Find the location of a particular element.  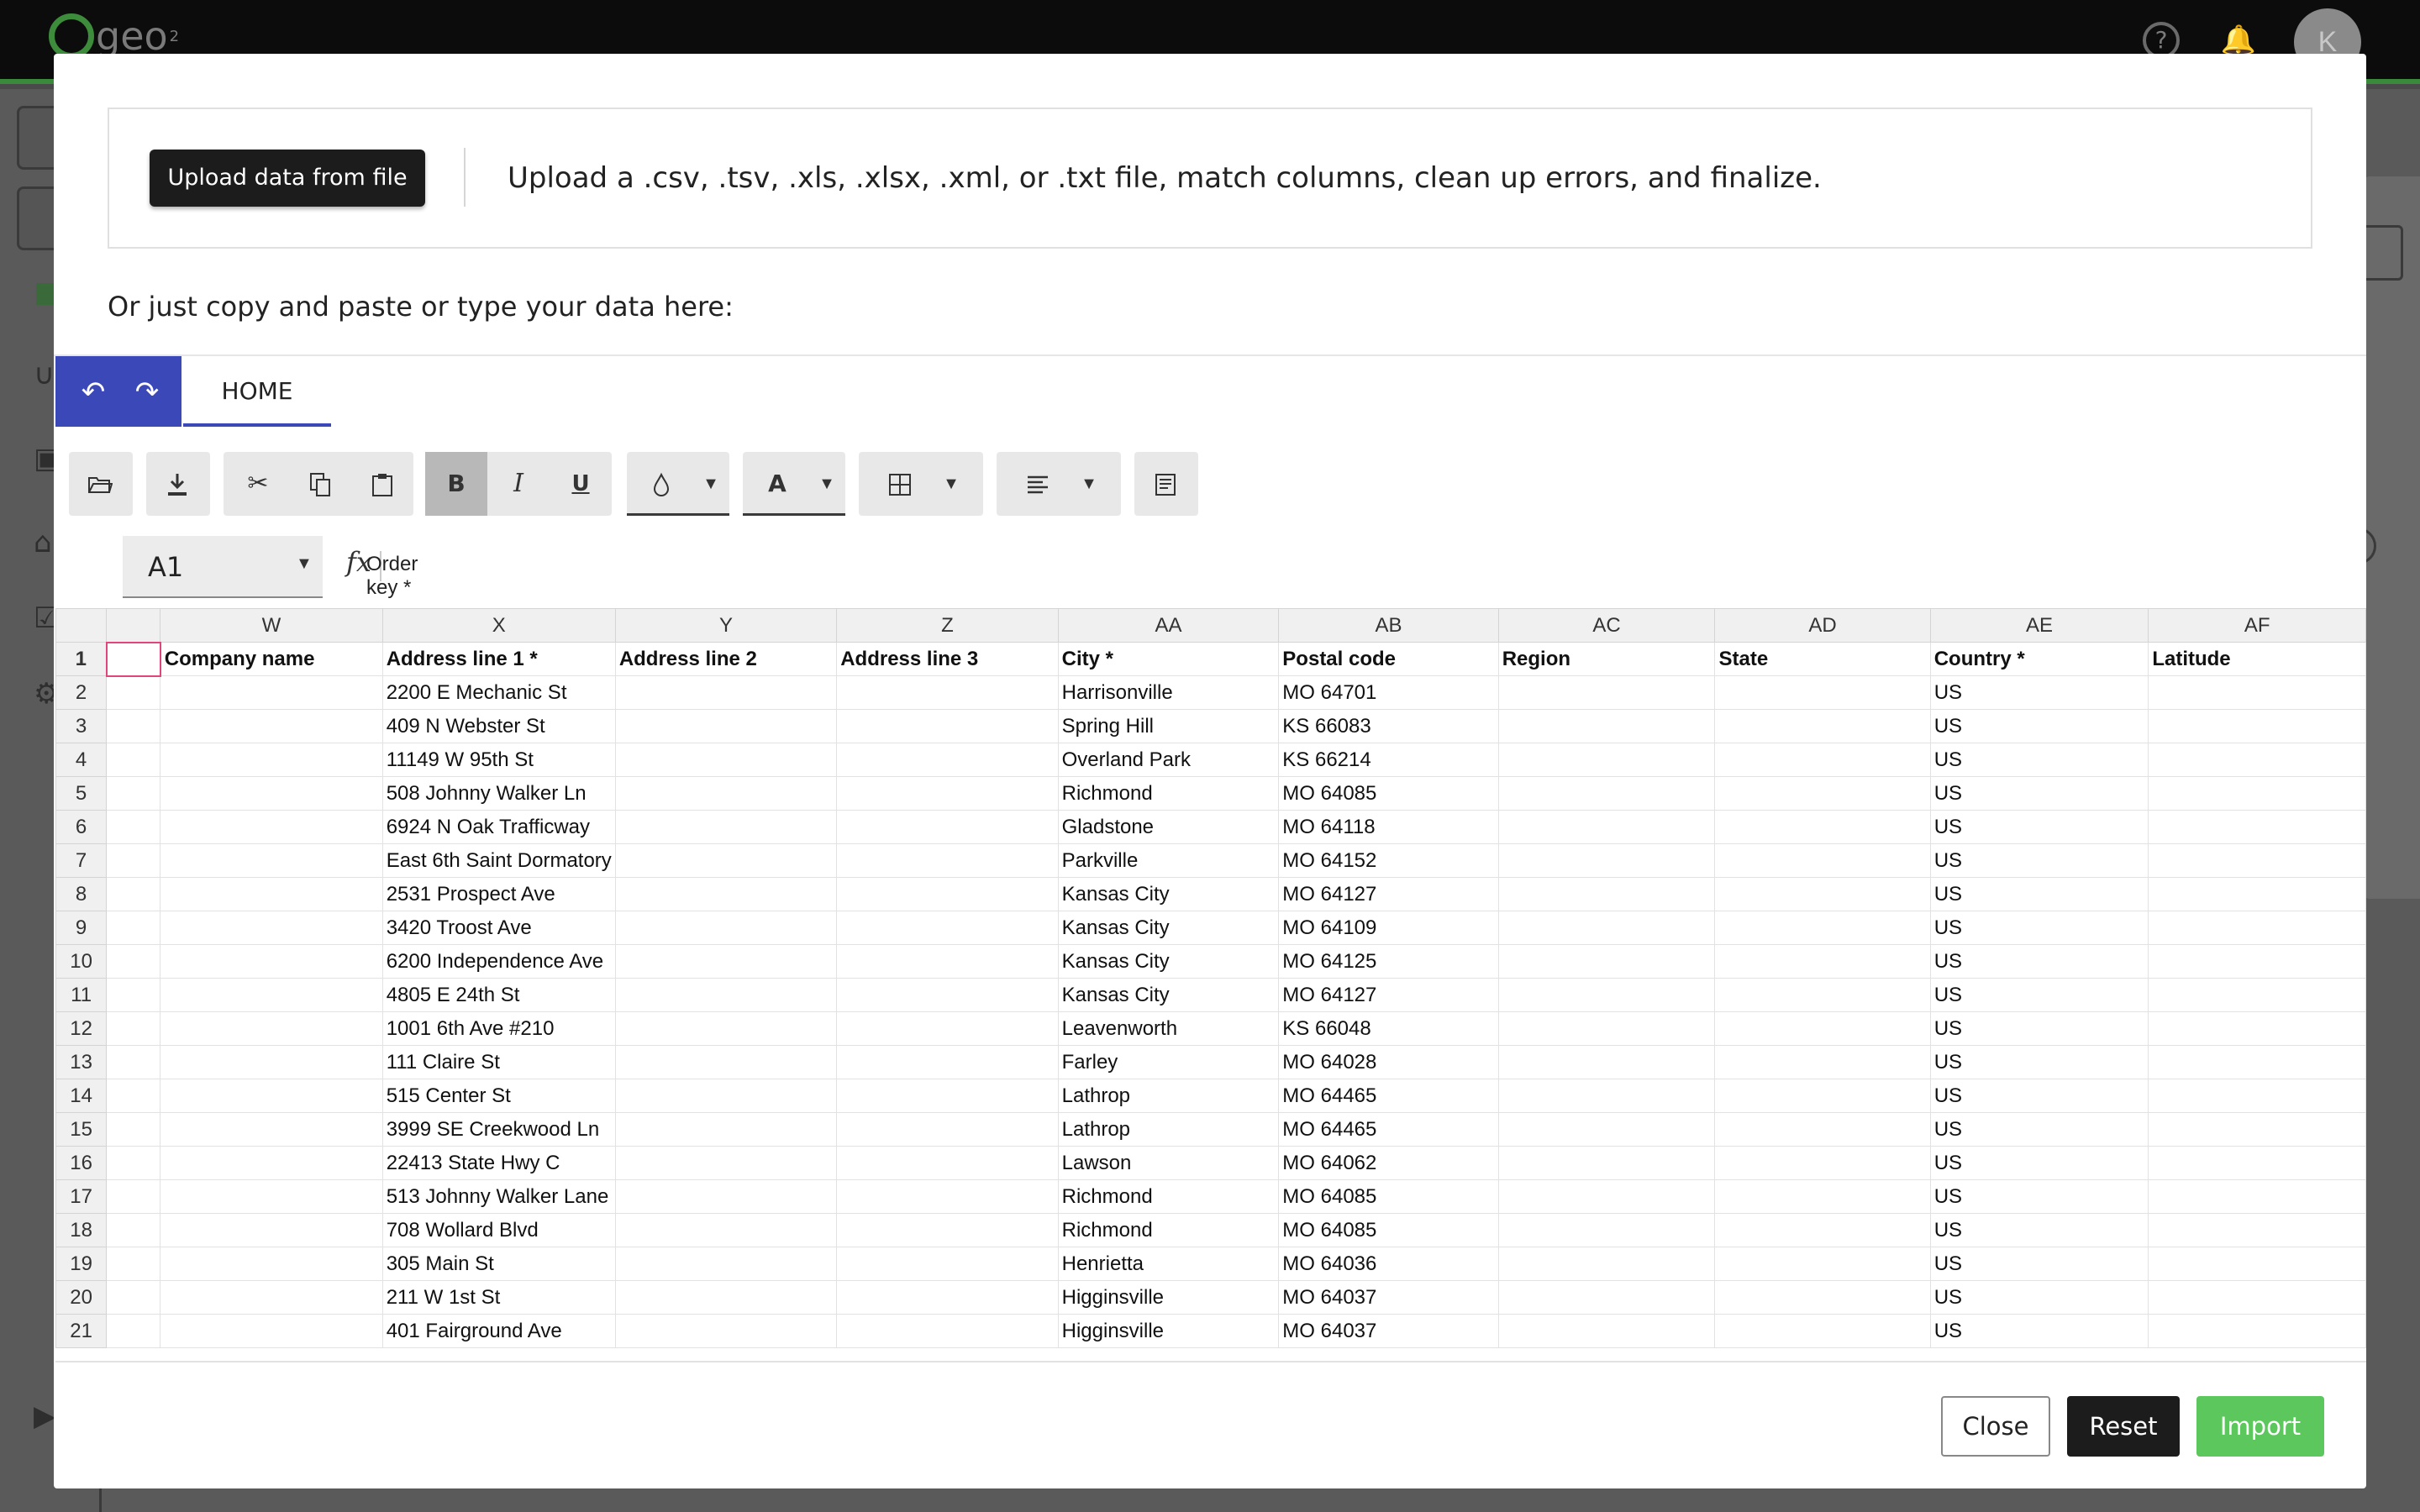

row-header: 13 is located at coordinates (81, 1062).